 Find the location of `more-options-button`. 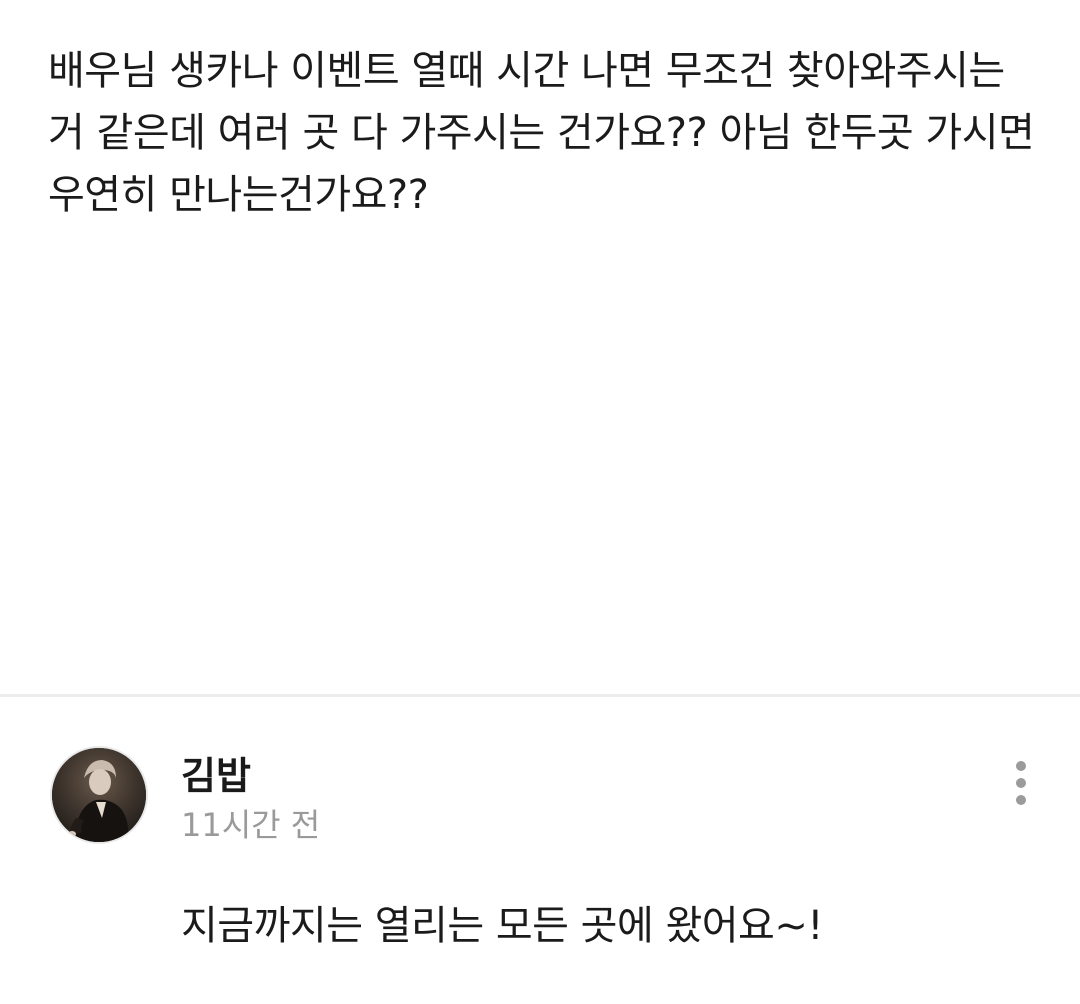

more-options-button is located at coordinates (1021, 783).